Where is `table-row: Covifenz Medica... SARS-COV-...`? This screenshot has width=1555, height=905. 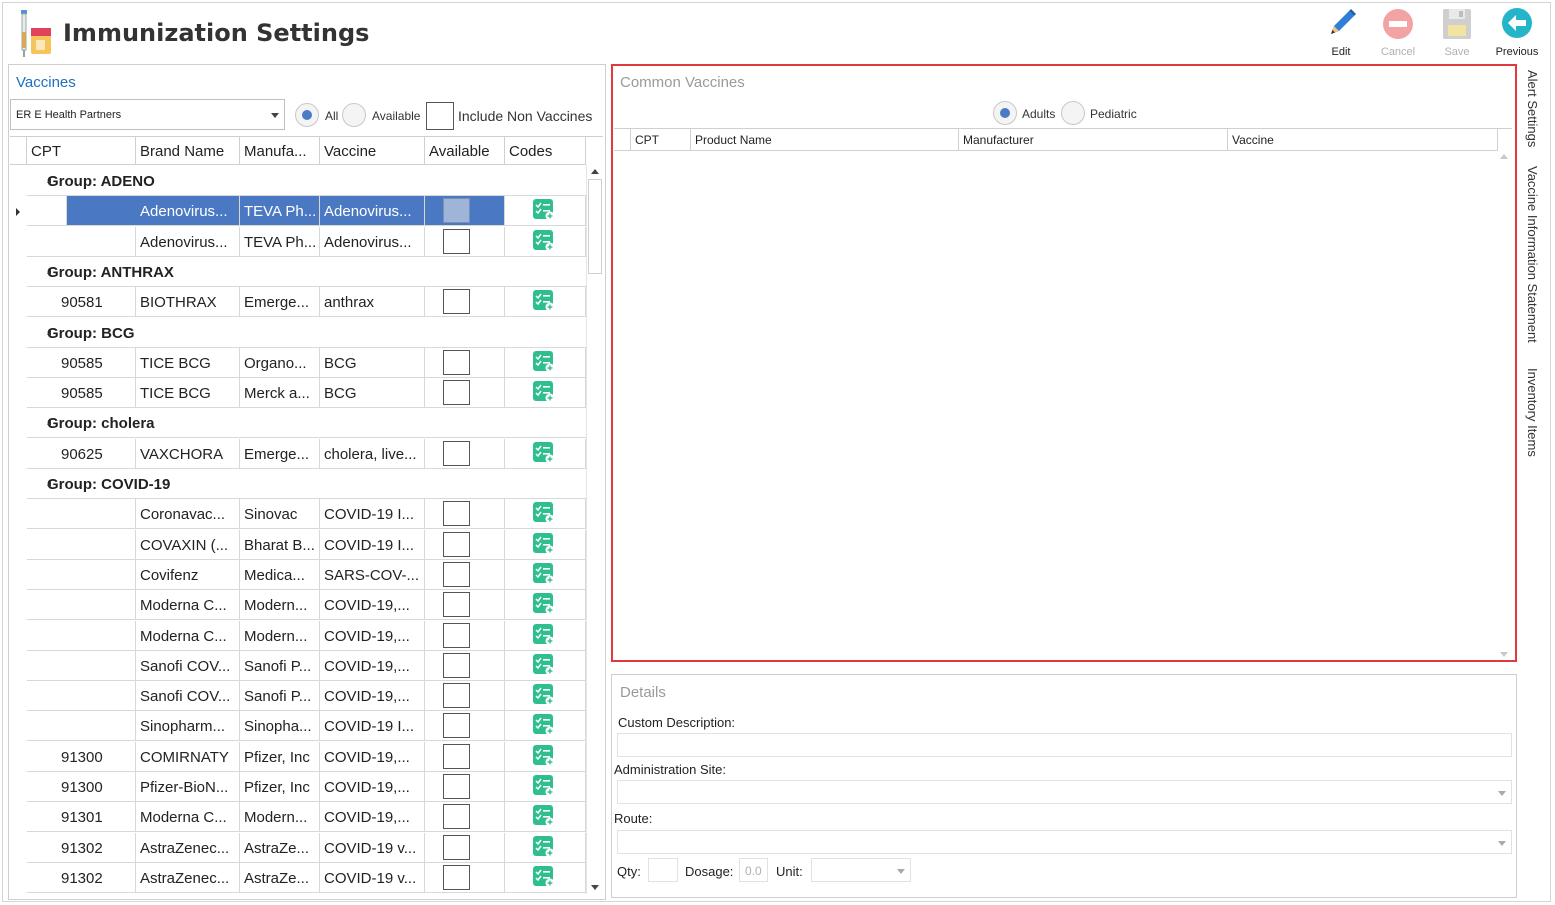
table-row: Covifenz Medica... SARS-COV-... is located at coordinates (306, 574).